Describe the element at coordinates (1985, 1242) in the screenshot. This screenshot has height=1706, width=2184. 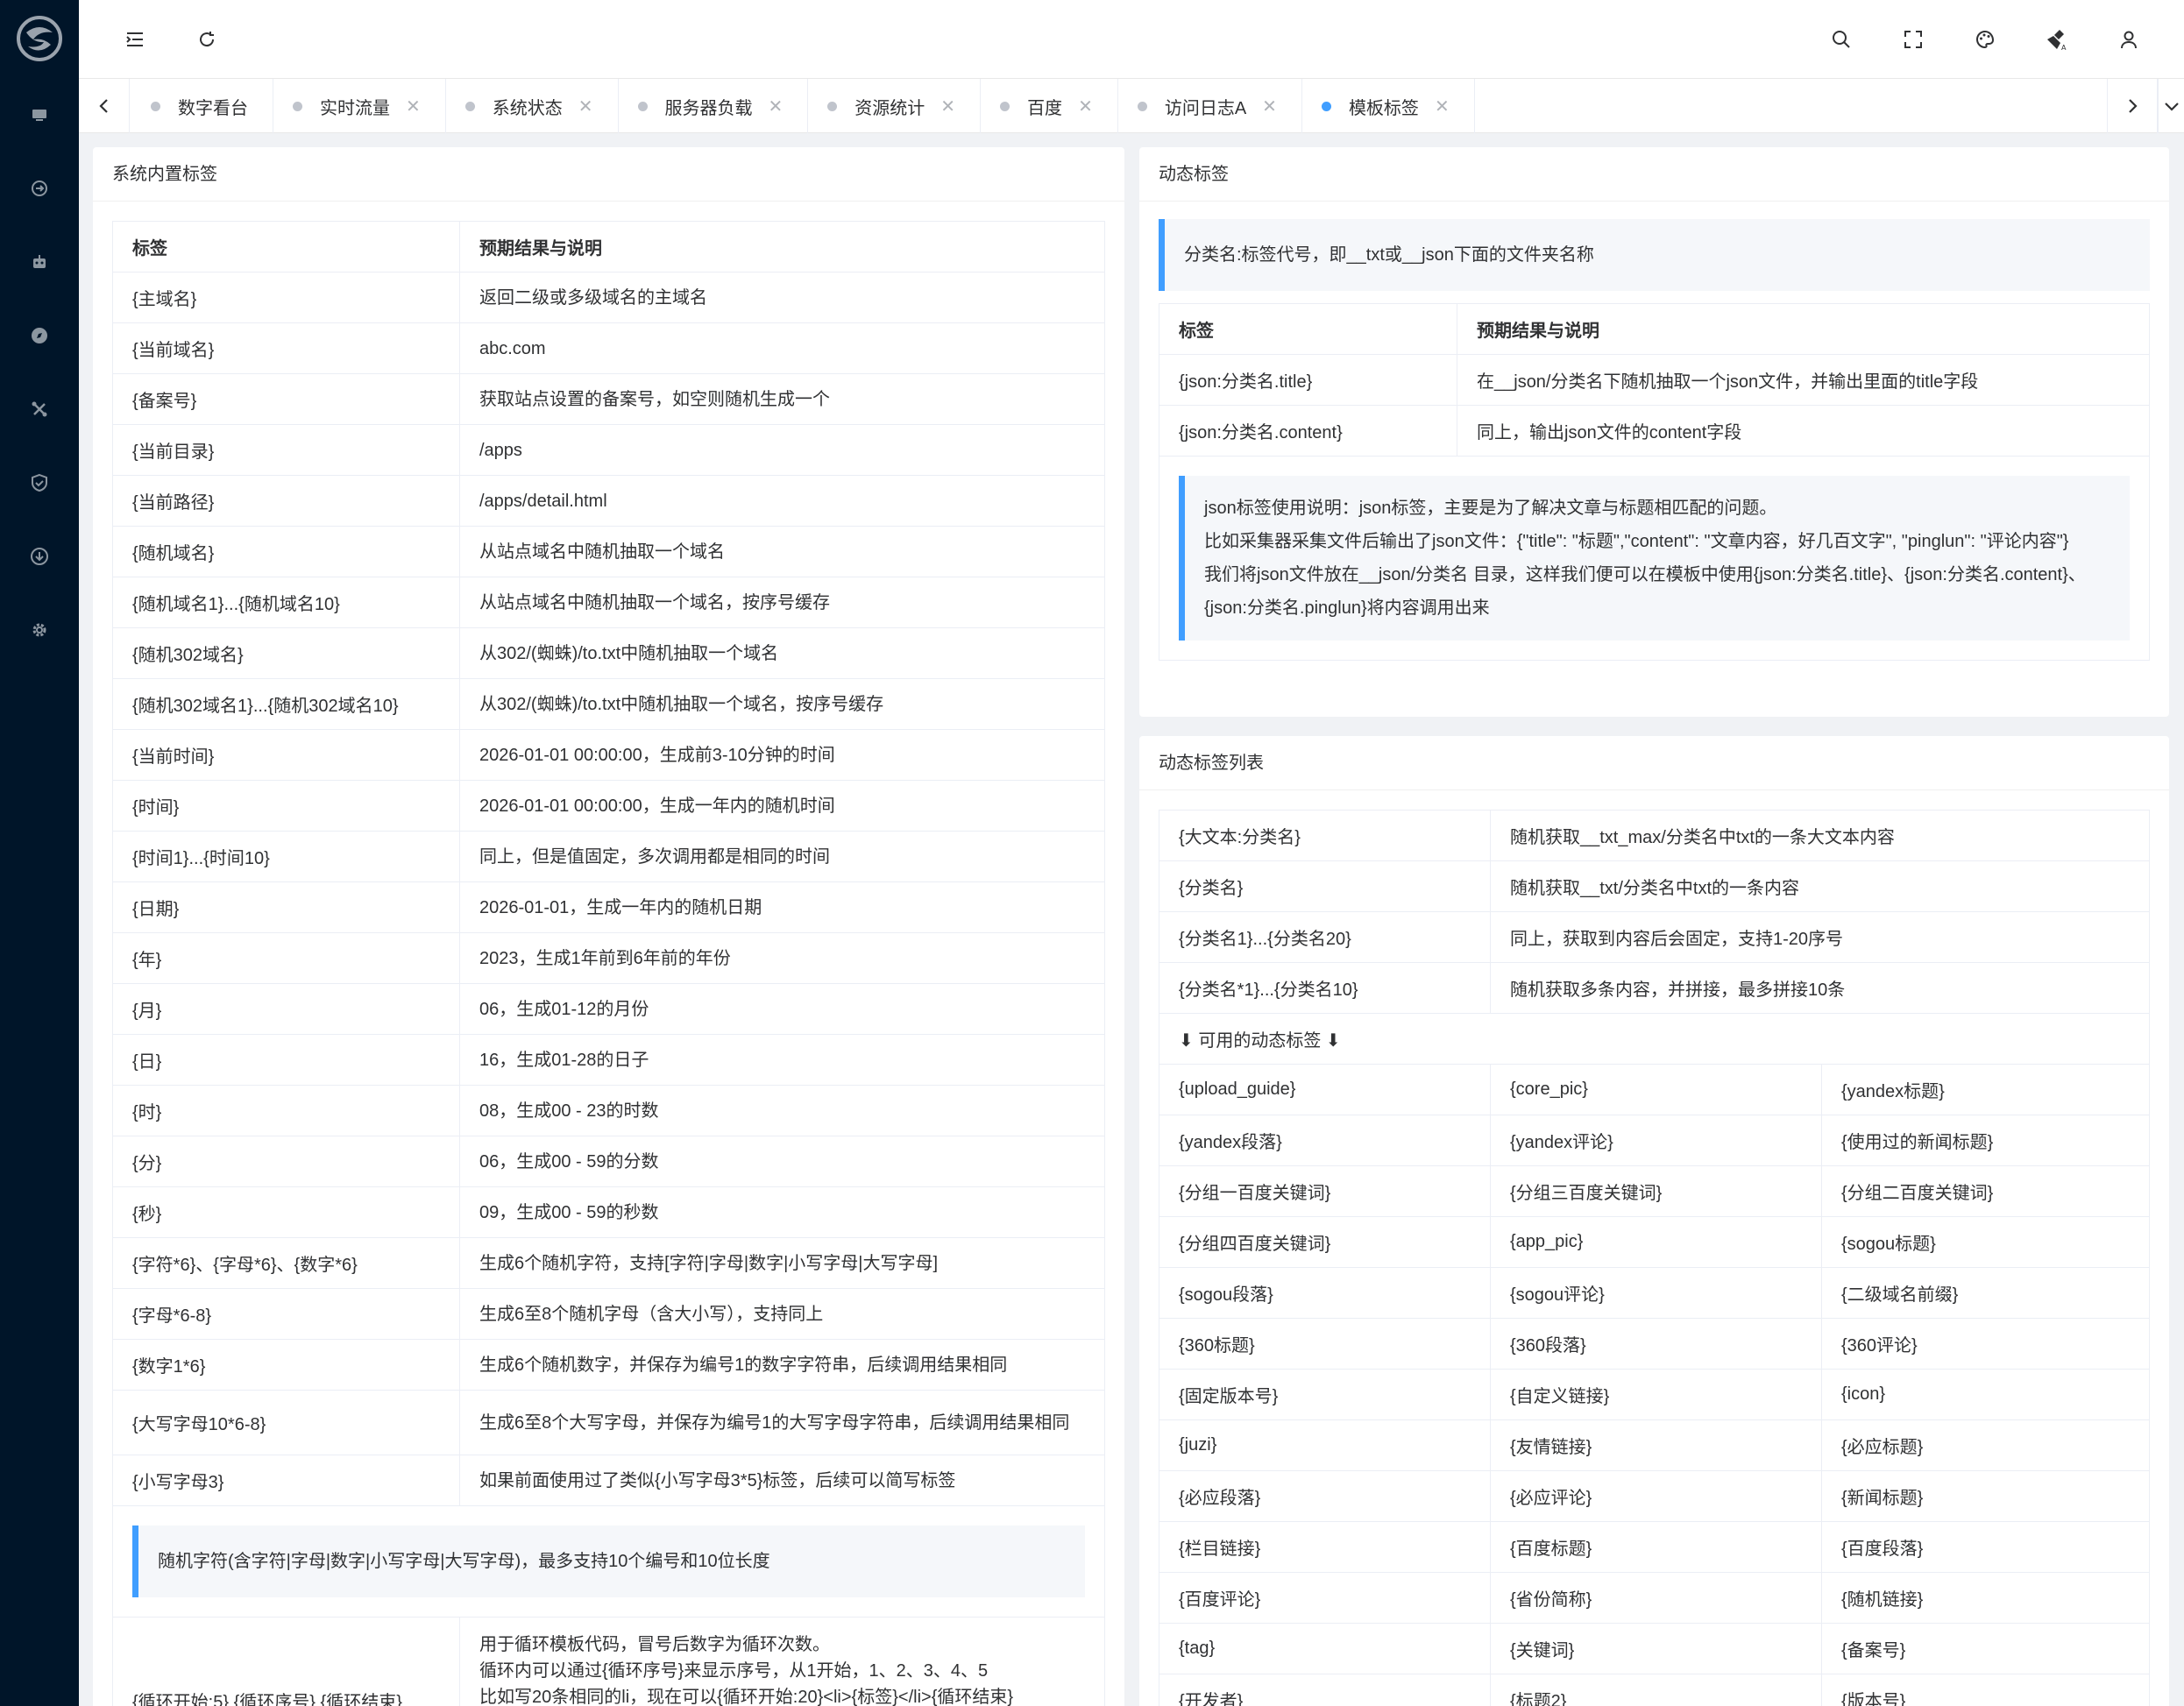
I see `tag-cell: {sogou标题}` at that location.